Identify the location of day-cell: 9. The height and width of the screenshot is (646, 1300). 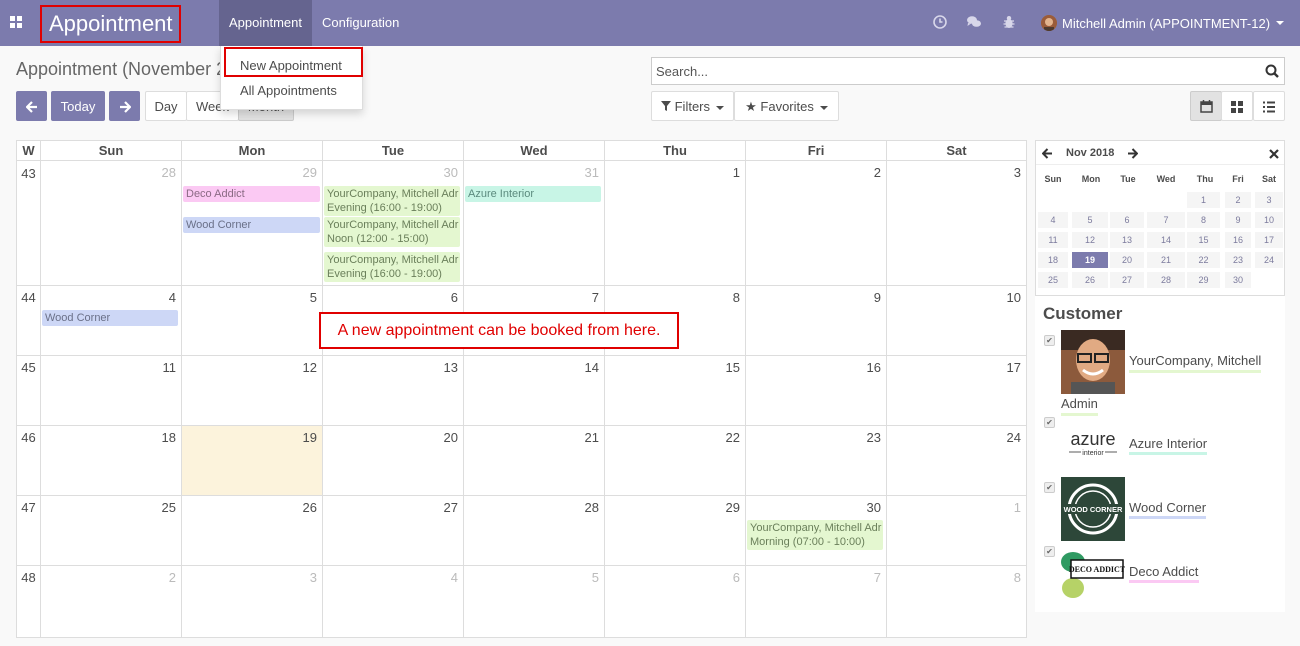
(815, 320).